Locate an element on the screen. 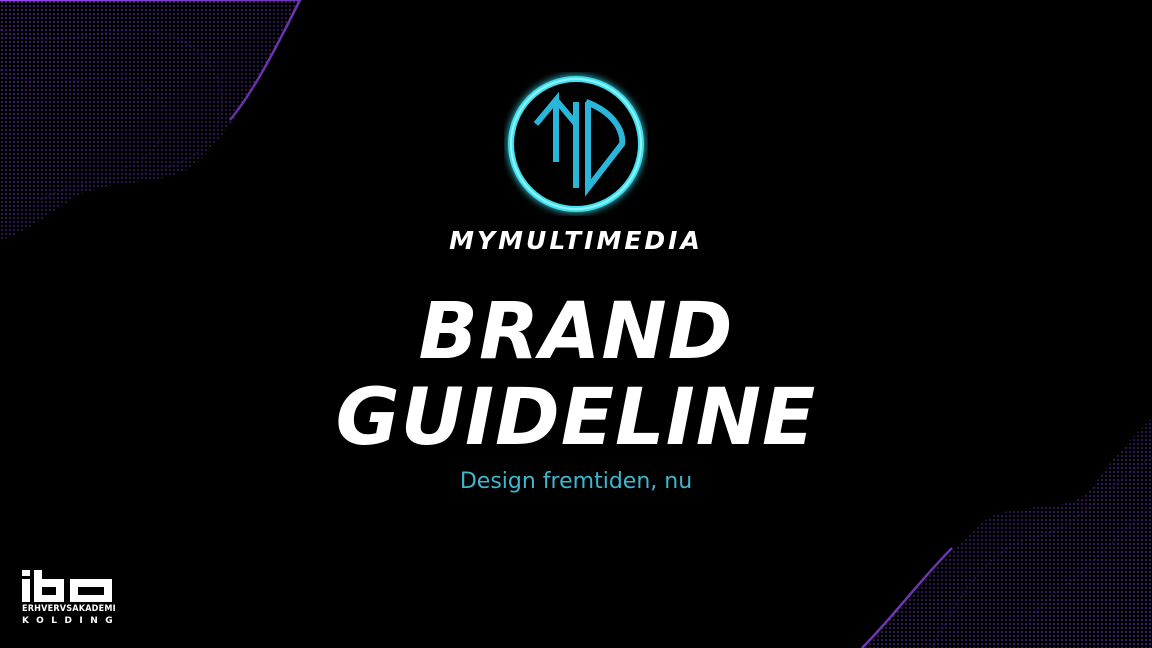 Image resolution: width=1152 pixels, height=648 pixels. tagline: Design fremtiden, nu is located at coordinates (576, 481).